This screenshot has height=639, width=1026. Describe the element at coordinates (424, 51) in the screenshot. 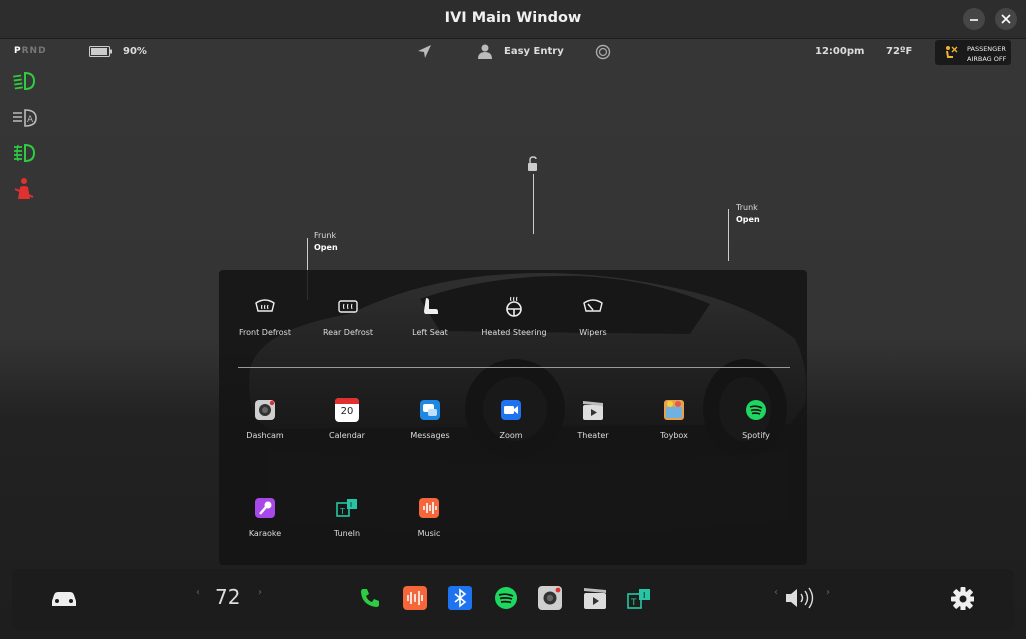

I see `navigation-arrow-icon` at that location.